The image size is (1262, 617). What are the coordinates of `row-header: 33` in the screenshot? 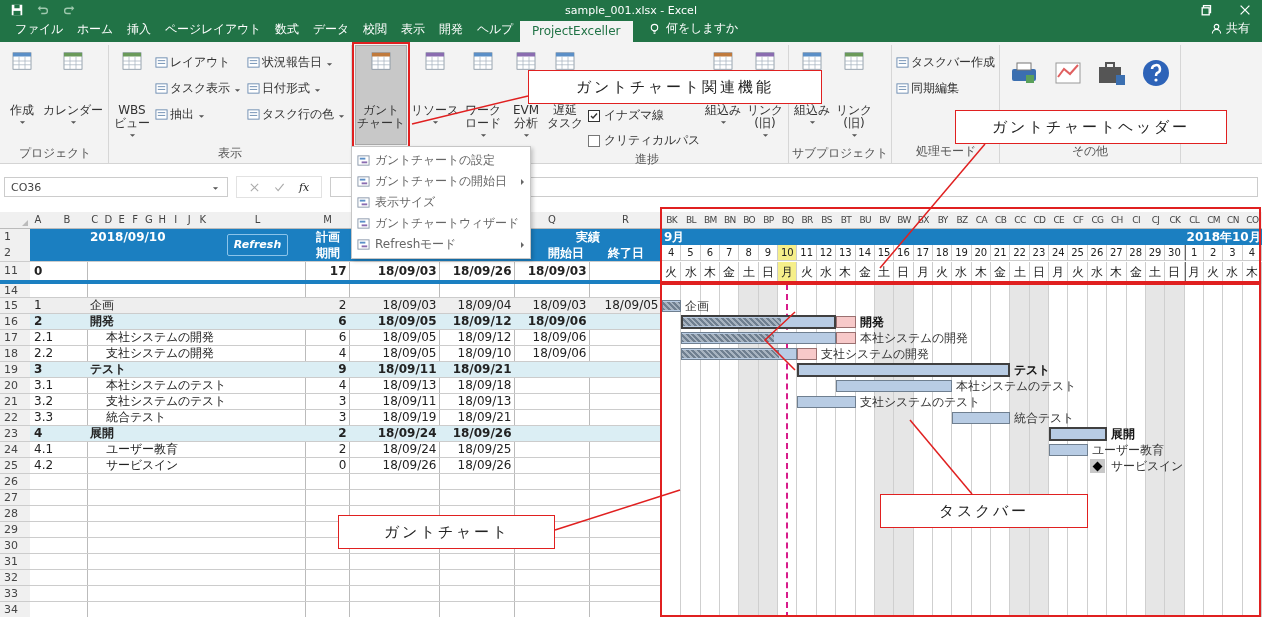 It's located at (15, 593).